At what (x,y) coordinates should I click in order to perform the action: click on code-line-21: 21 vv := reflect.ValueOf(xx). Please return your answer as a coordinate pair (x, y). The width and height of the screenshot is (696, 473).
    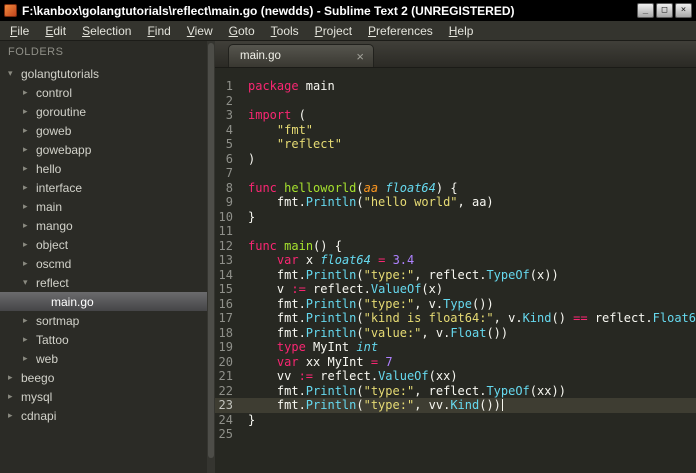
    Looking at the image, I should click on (455, 376).